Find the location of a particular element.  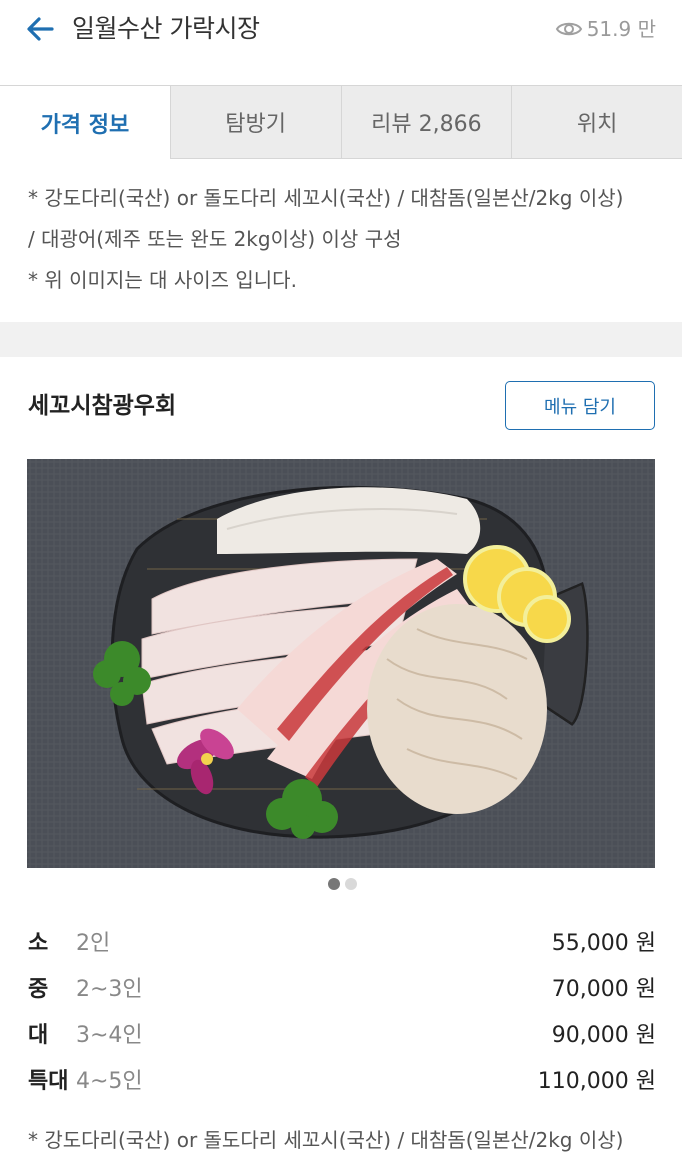

pager-dot-active is located at coordinates (334, 884).